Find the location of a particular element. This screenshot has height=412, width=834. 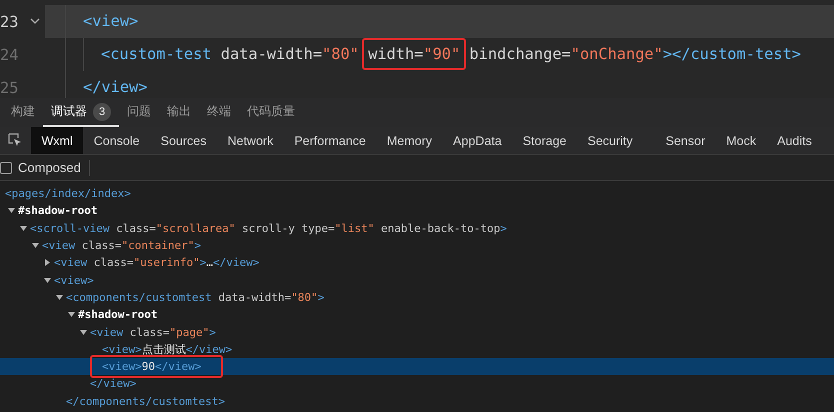

devtools-tab: Performance is located at coordinates (330, 140).